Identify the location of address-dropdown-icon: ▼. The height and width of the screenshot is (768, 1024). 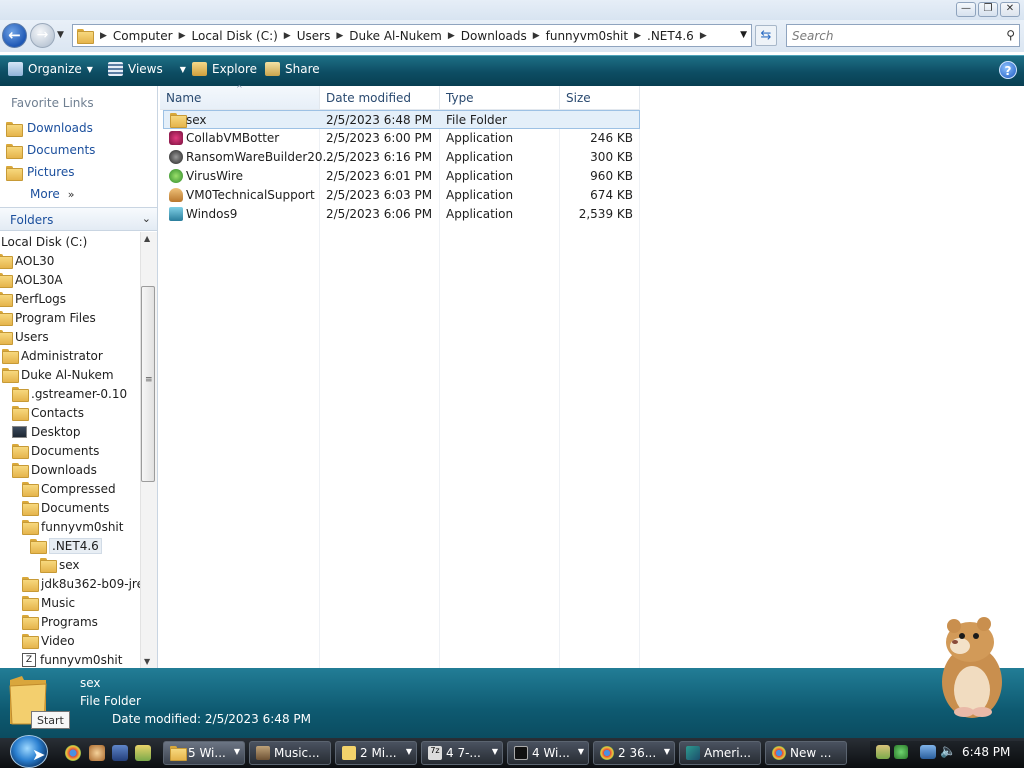
(743, 35).